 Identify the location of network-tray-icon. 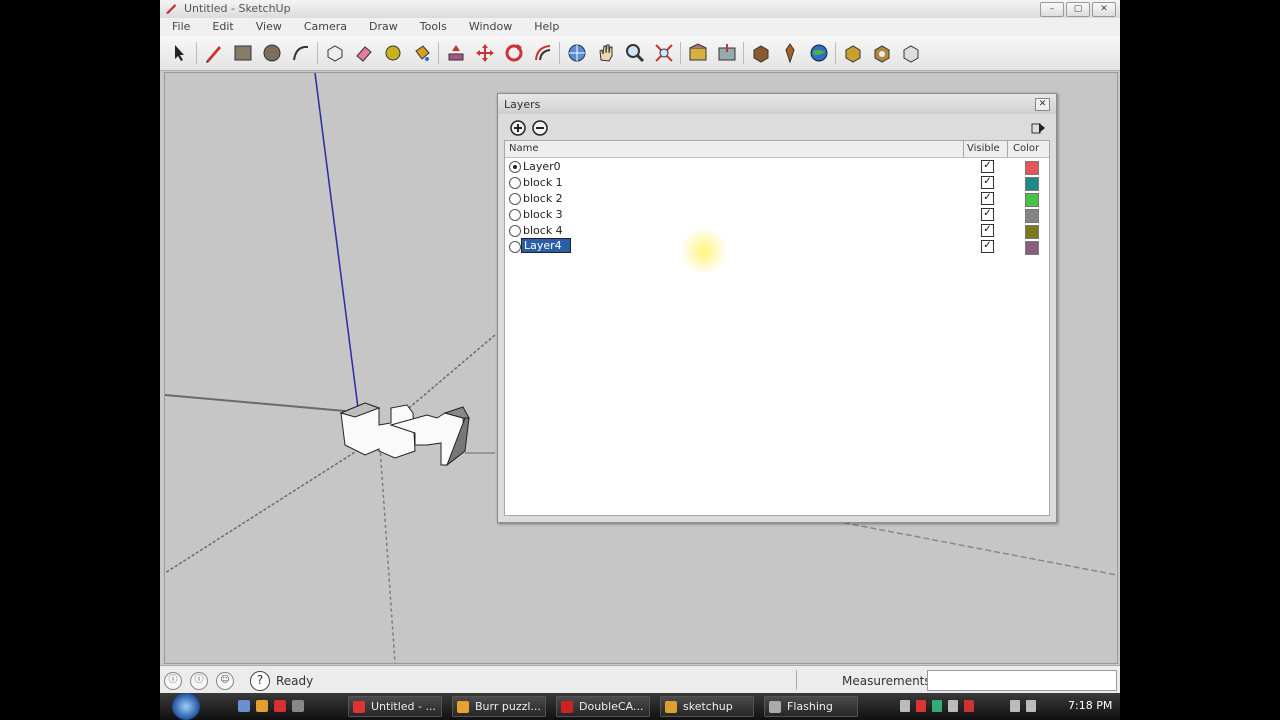
(1015, 706).